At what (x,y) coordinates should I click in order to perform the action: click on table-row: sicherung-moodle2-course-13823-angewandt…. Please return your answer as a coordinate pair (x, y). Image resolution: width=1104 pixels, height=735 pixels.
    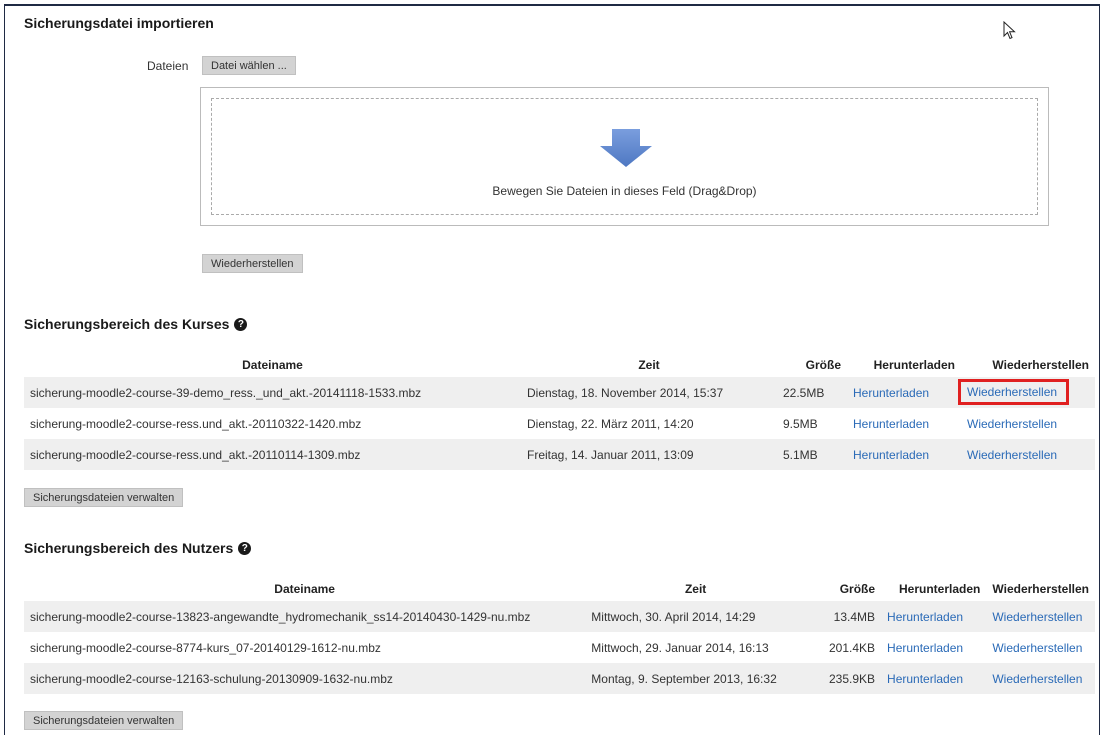
    Looking at the image, I should click on (559, 616).